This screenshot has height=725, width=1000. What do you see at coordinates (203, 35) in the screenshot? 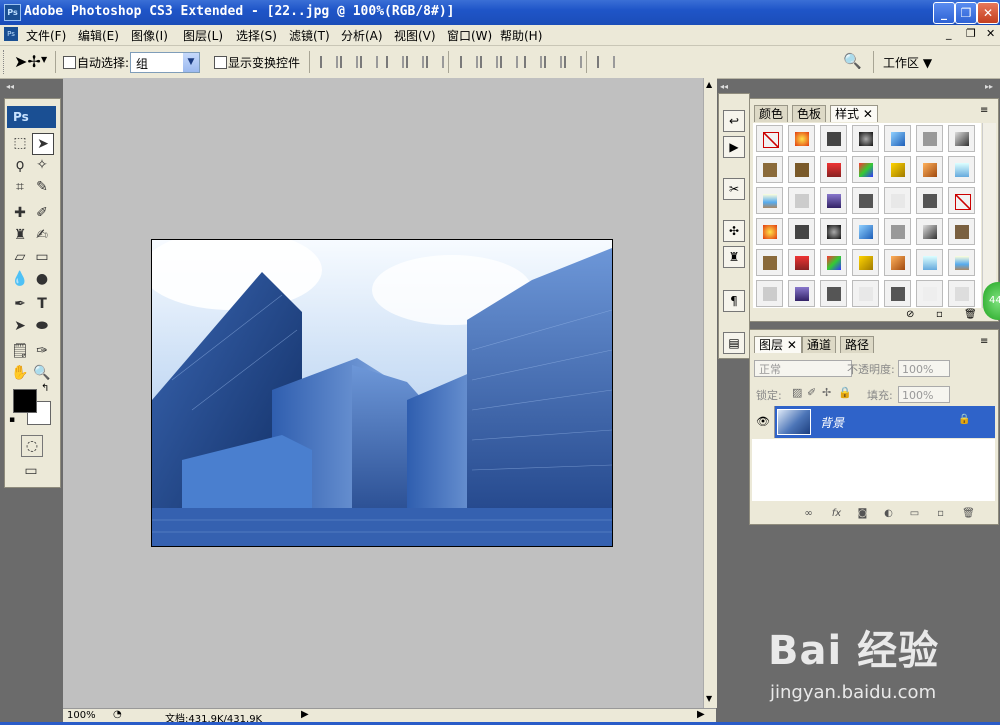
I see `menu-layer: 图层(L)` at bounding box center [203, 35].